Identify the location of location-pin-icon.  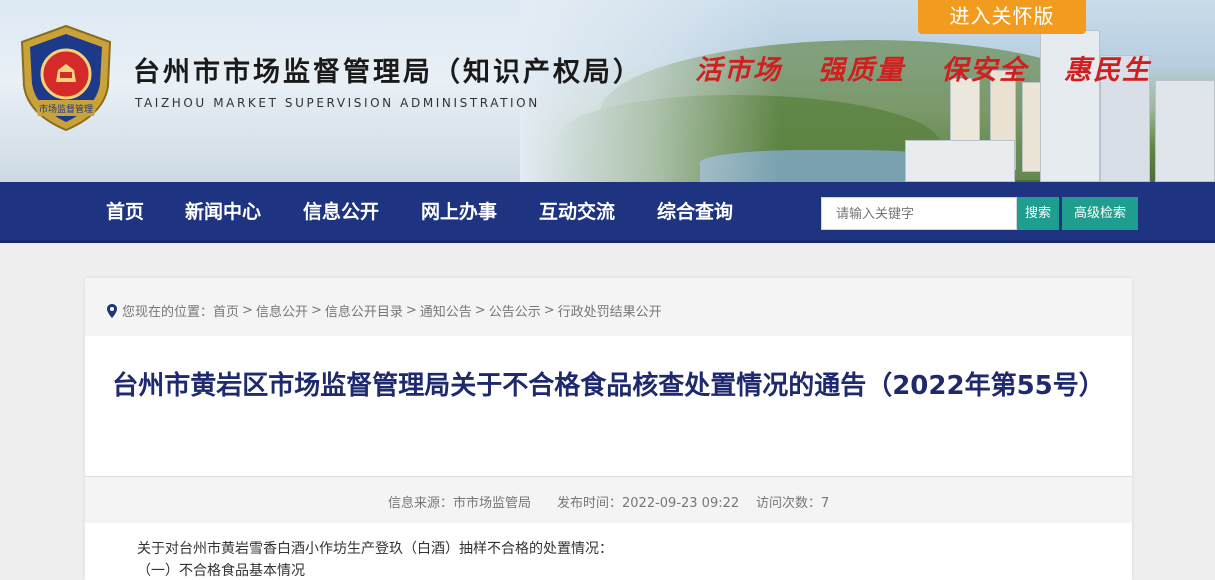
(112, 310).